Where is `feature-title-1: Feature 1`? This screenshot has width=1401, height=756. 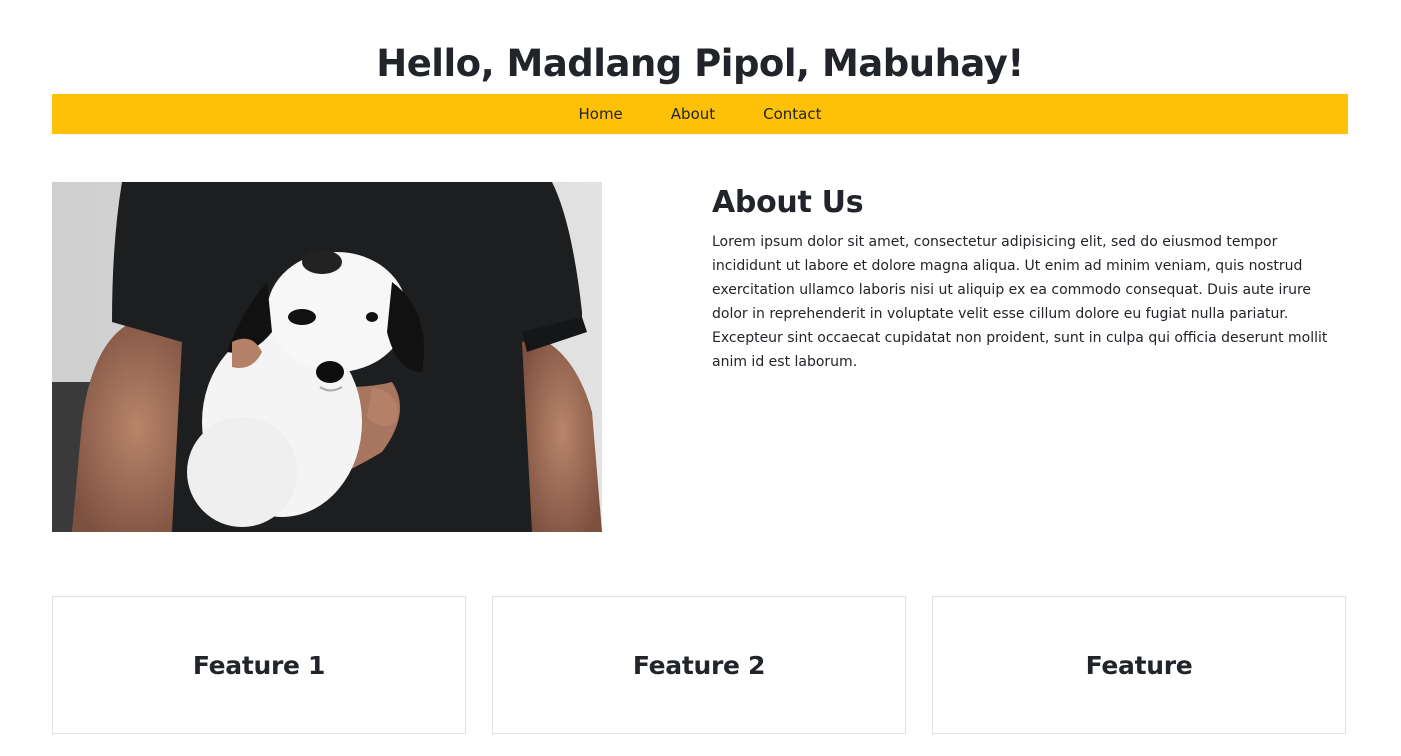 feature-title-1: Feature 1 is located at coordinates (259, 665).